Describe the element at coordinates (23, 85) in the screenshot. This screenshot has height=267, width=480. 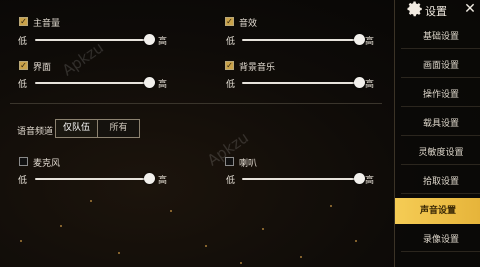
I see `ui-volume-low-label: 低` at that location.